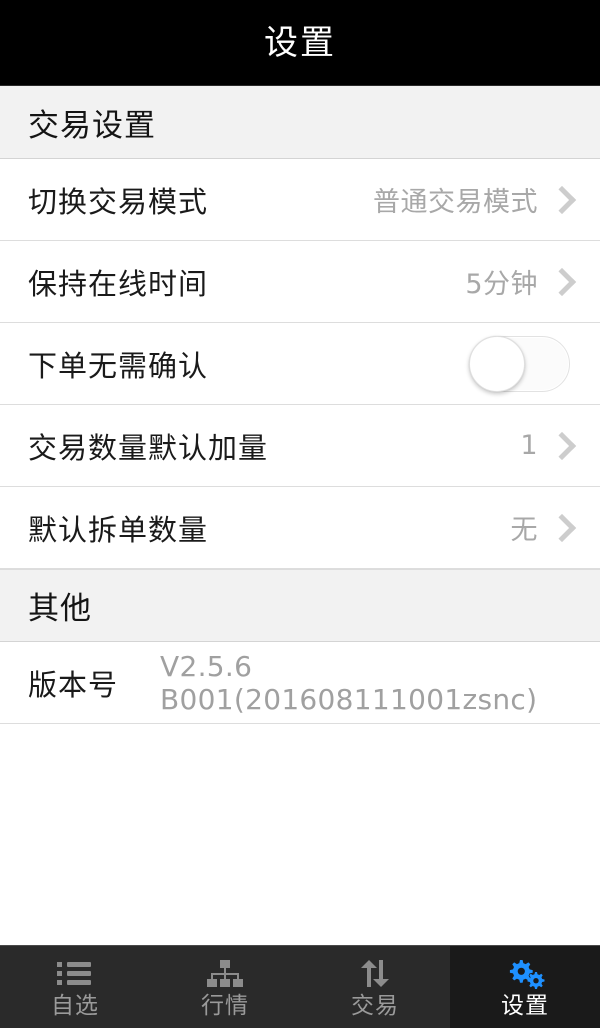  I want to click on row-label: 切换交易模式, so click(118, 201).